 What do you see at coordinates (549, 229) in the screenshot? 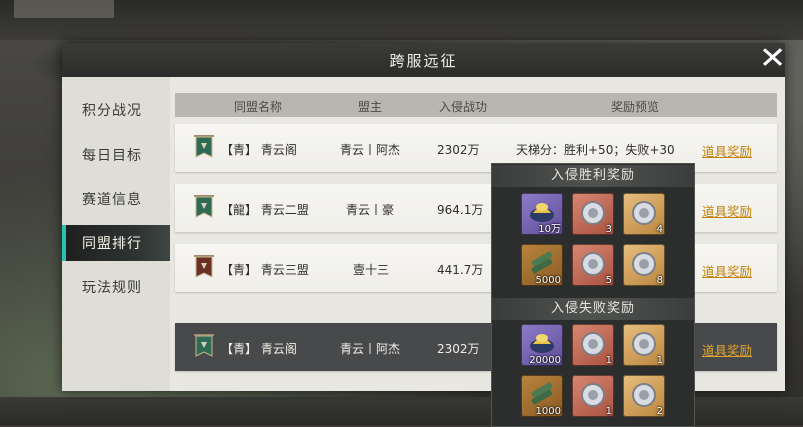
I see `item-count: 10万` at bounding box center [549, 229].